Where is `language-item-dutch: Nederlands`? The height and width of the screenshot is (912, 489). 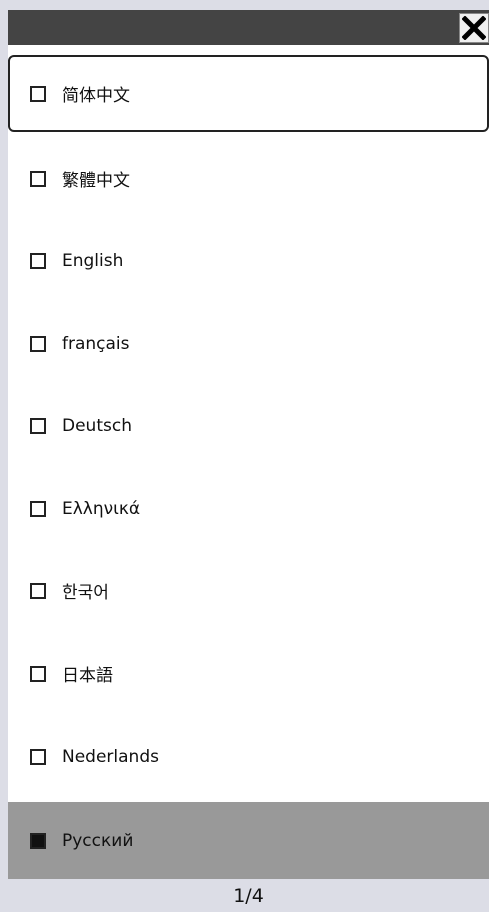 language-item-dutch: Nederlands is located at coordinates (248, 756).